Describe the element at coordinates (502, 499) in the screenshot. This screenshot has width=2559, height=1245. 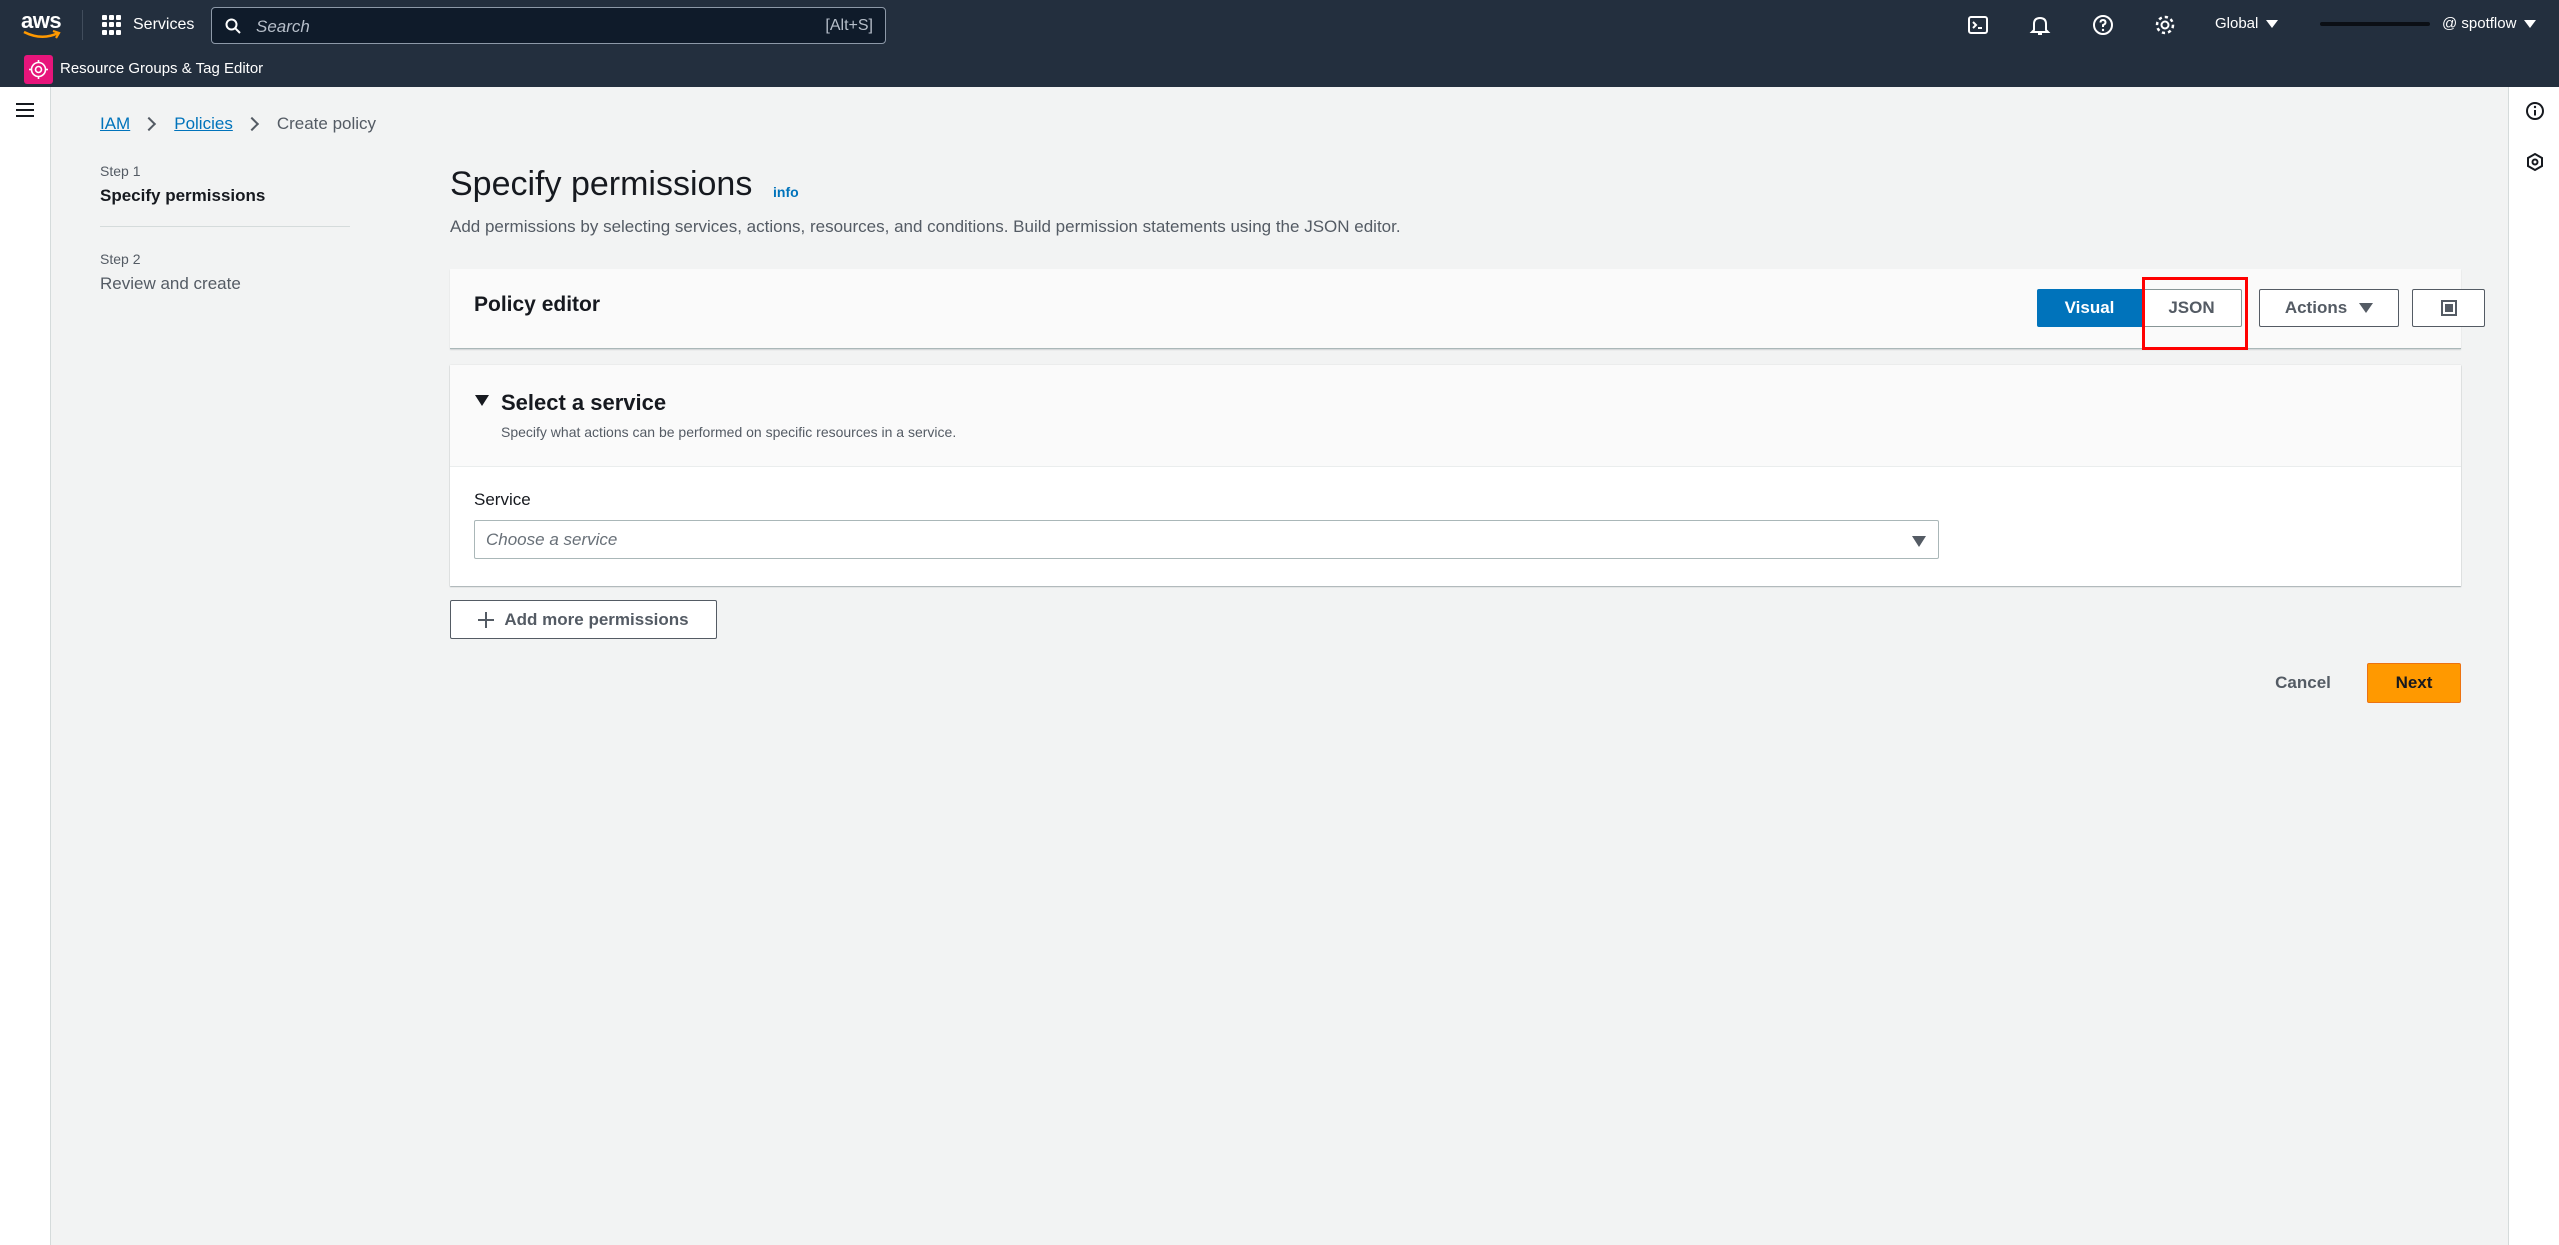
I see `service-field-label: Service` at that location.